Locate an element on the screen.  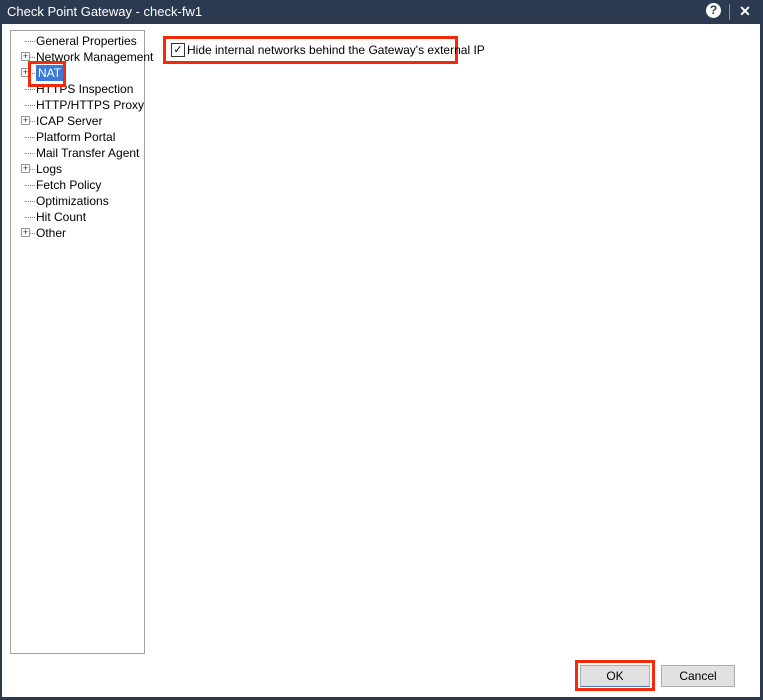
tree-item-logs: + Logs is located at coordinates (76, 169).